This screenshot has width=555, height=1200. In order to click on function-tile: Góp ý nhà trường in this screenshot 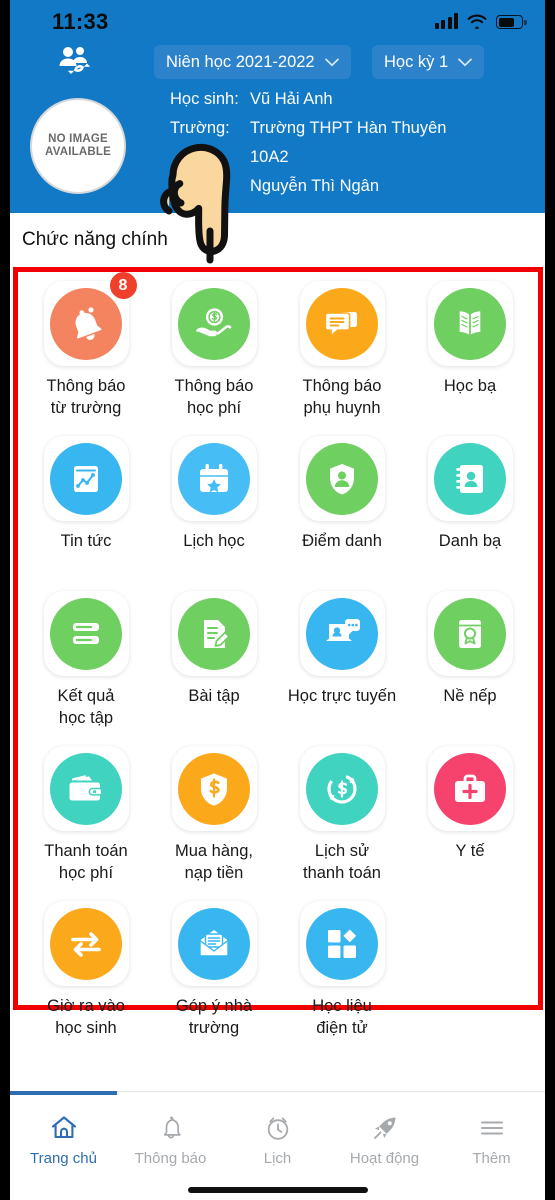, I will do `click(214, 973)`.